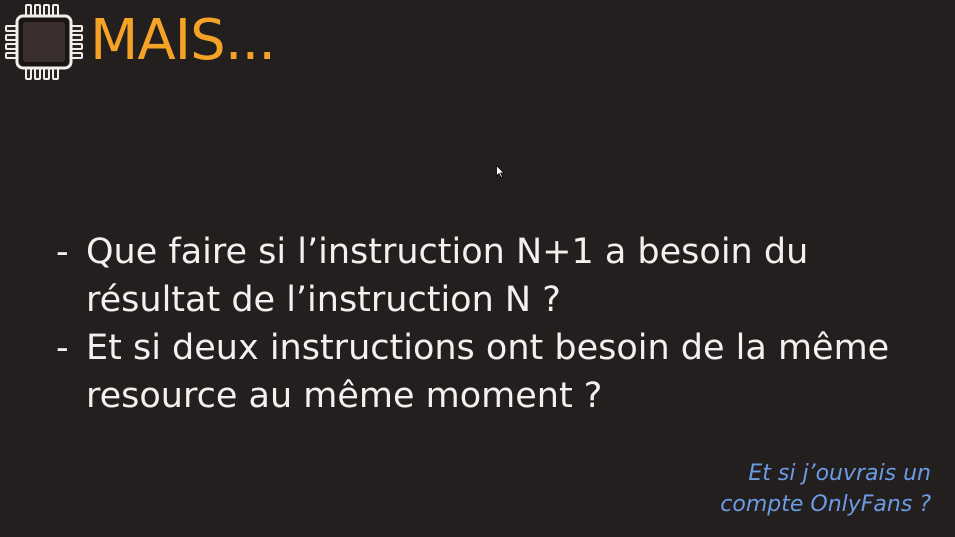 This screenshot has width=955, height=537. Describe the element at coordinates (839, 473) in the screenshot. I see `side-note-line: Et si j’ouvrais un` at that location.